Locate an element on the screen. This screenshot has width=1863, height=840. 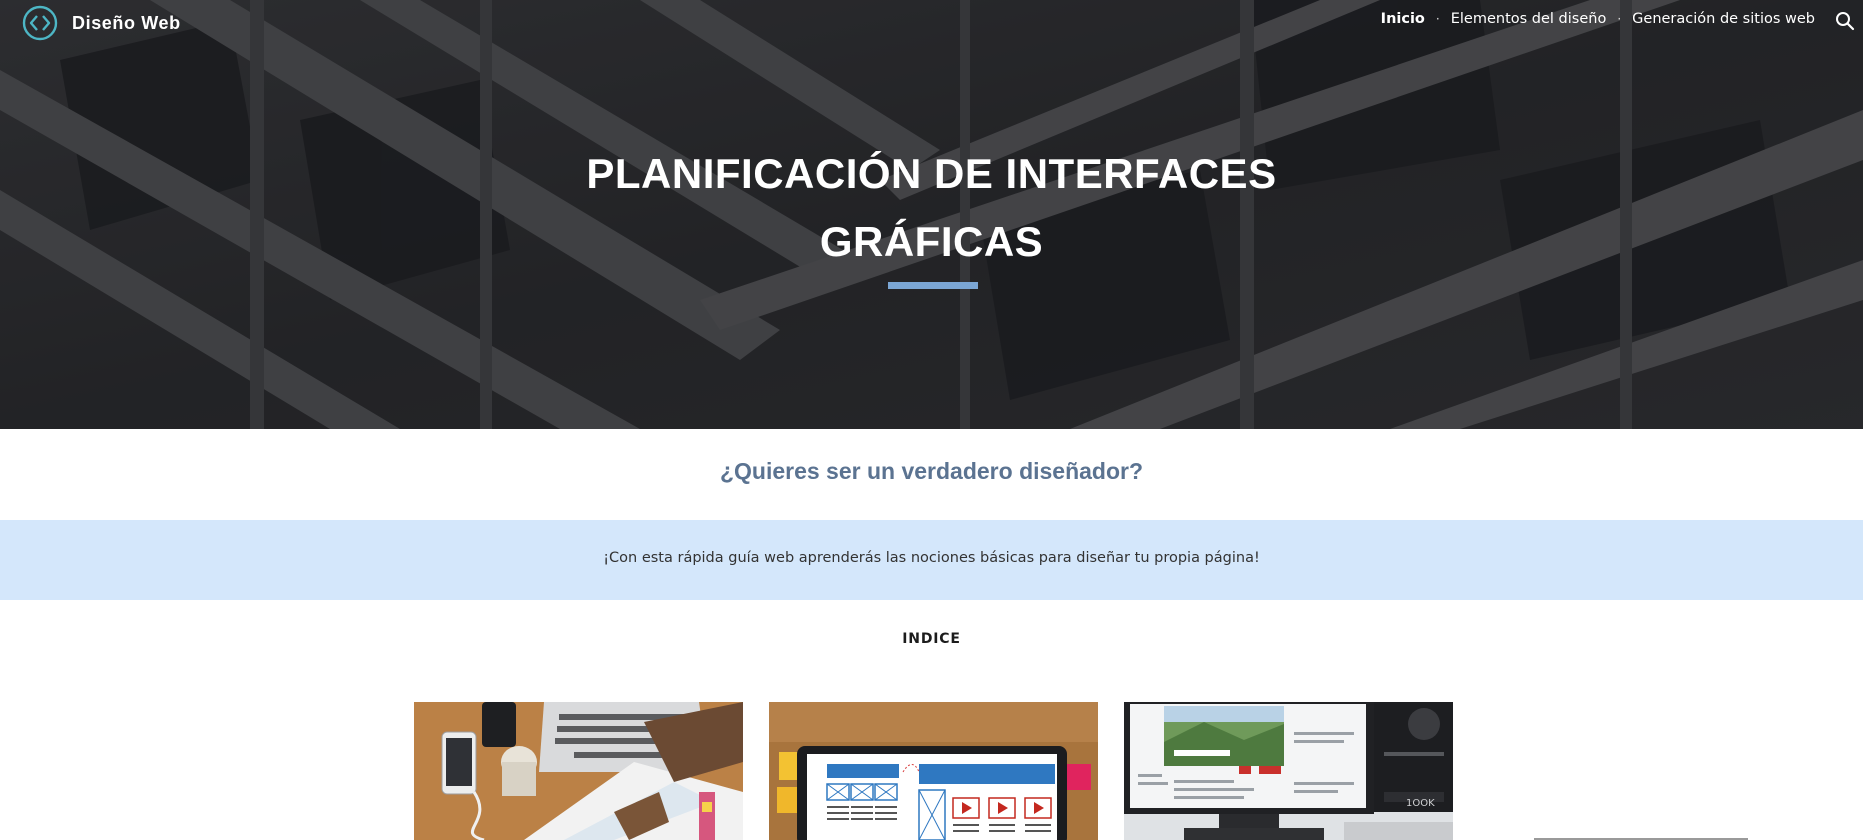
index-heading: INDICE is located at coordinates (931, 639).